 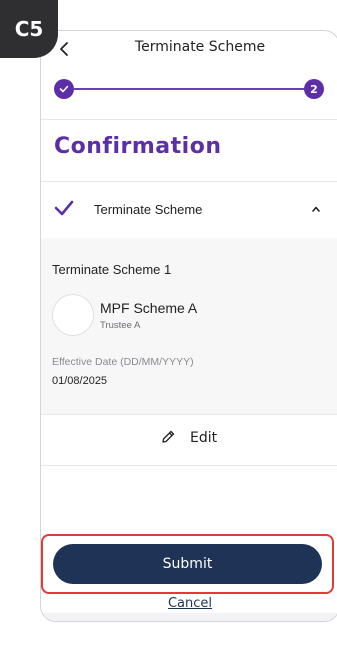 I want to click on trustee-name: Trustee A, so click(x=120, y=325).